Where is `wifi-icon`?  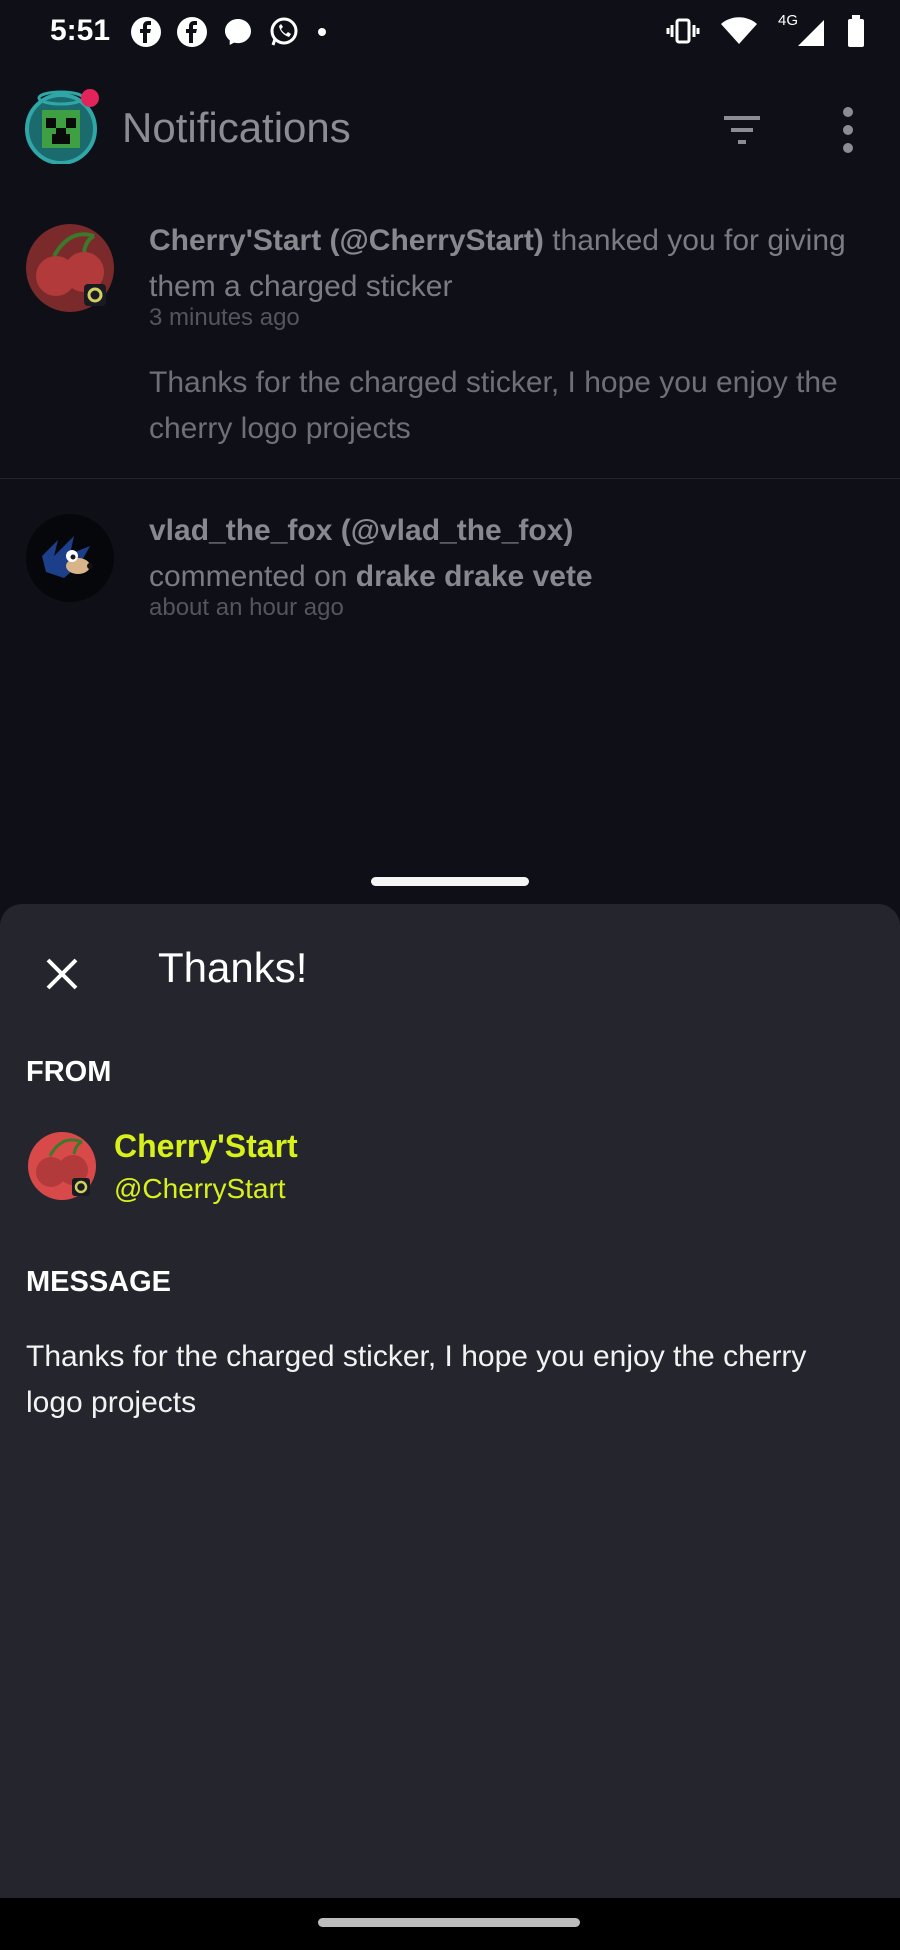 wifi-icon is located at coordinates (739, 30).